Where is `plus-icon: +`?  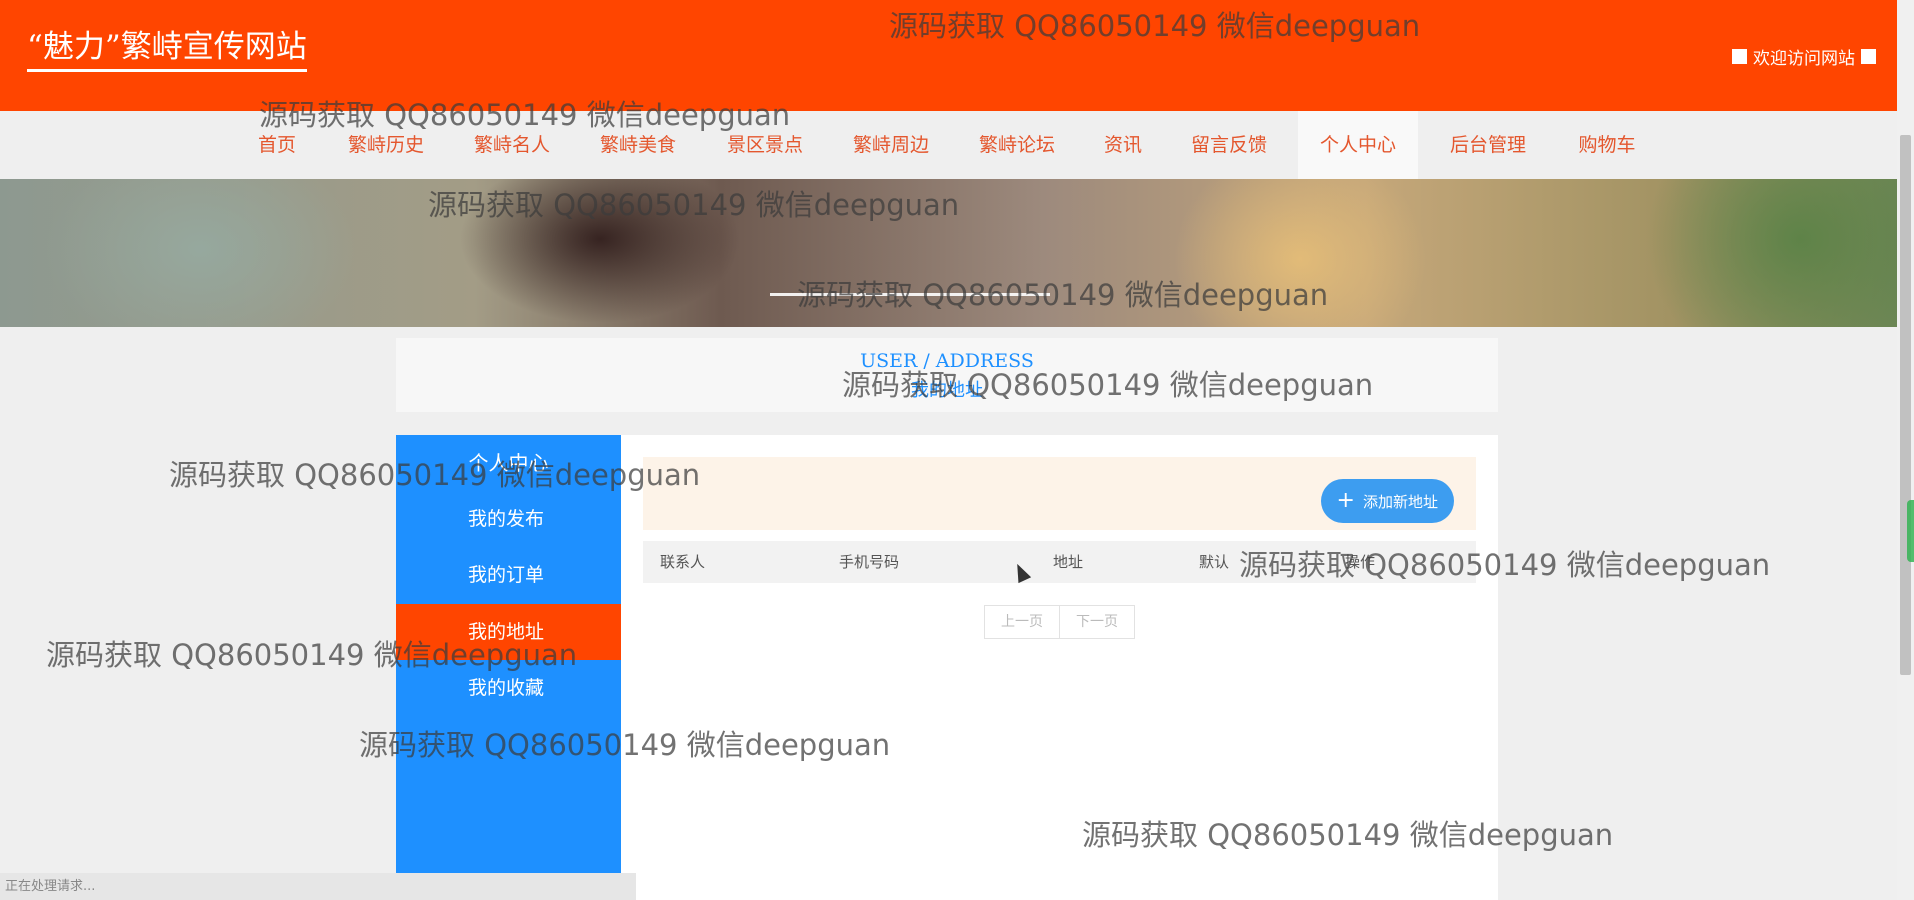 plus-icon: + is located at coordinates (1345, 500).